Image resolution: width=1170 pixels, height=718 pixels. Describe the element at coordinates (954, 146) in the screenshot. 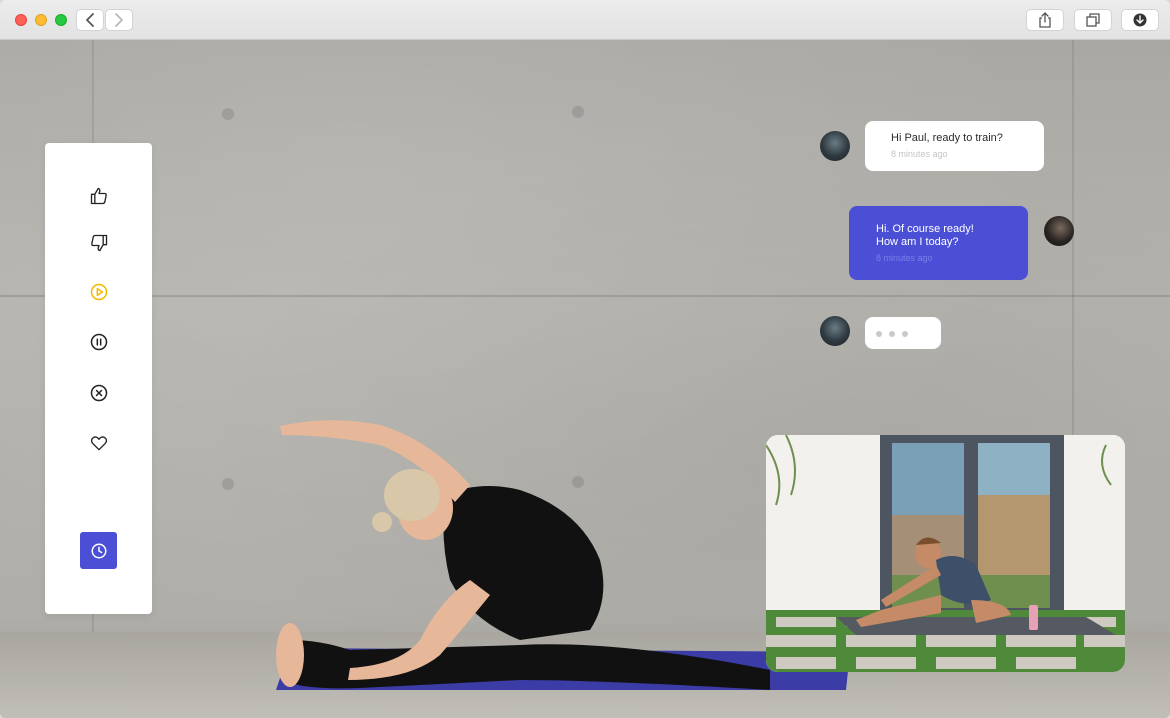

I see `chat-message-incoming: Hi Paul, ready to train? 8 minutes ago` at that location.